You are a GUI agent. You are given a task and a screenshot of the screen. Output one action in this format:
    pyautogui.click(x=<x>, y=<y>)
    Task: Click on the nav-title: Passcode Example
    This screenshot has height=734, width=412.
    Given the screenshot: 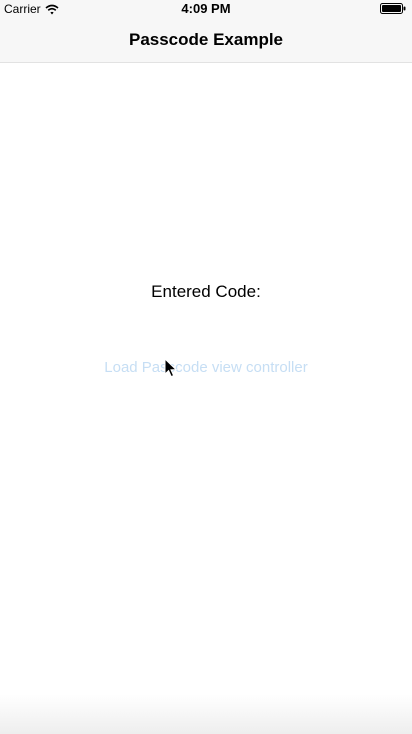 What is the action you would take?
    pyautogui.click(x=206, y=39)
    